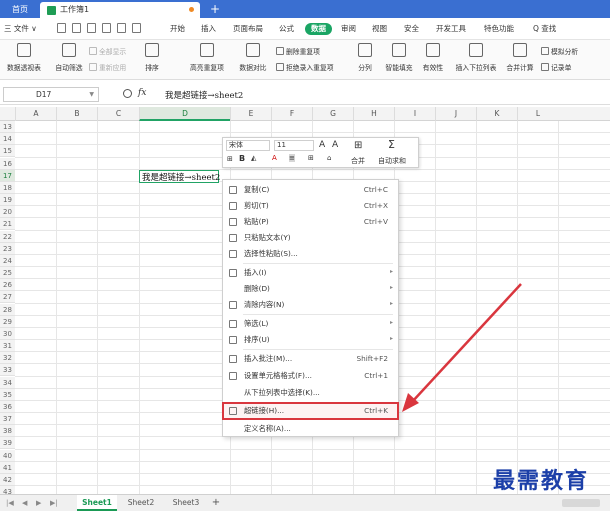 Image resolution: width=610 pixels, height=511 pixels. I want to click on row-header: 17, so click(7, 175).